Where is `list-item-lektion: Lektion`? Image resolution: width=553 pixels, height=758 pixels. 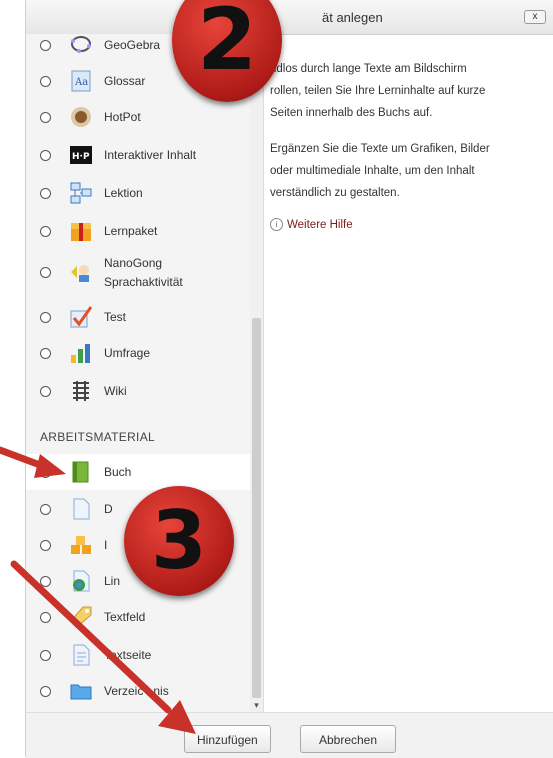 list-item-lektion: Lektion is located at coordinates (138, 193).